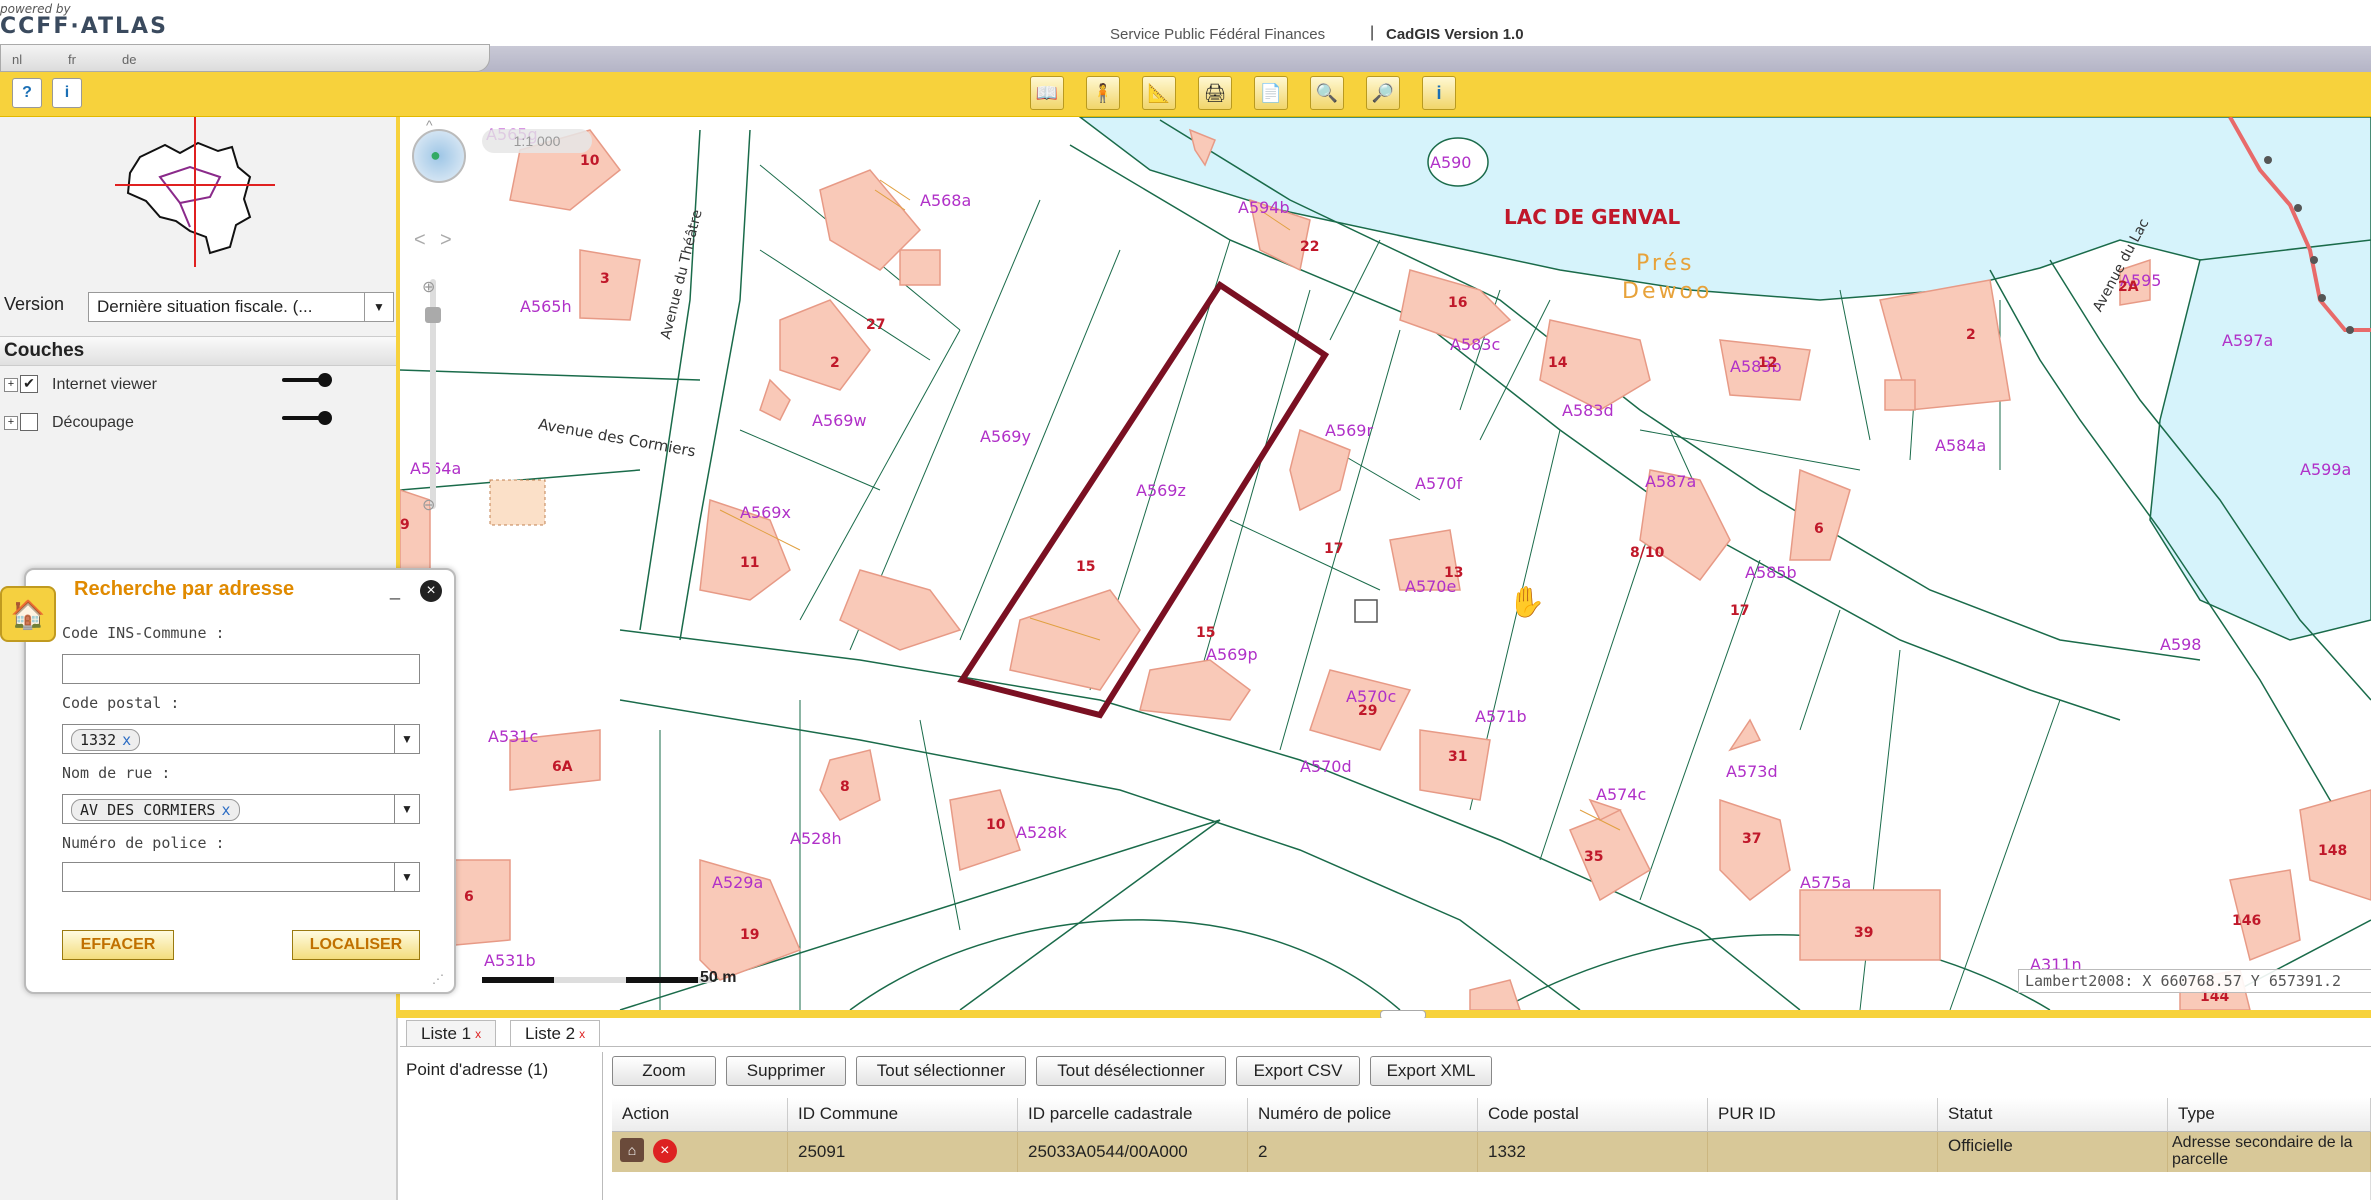 Image resolution: width=2371 pixels, height=1200 pixels. I want to click on zoom-button: Zoom, so click(664, 1071).